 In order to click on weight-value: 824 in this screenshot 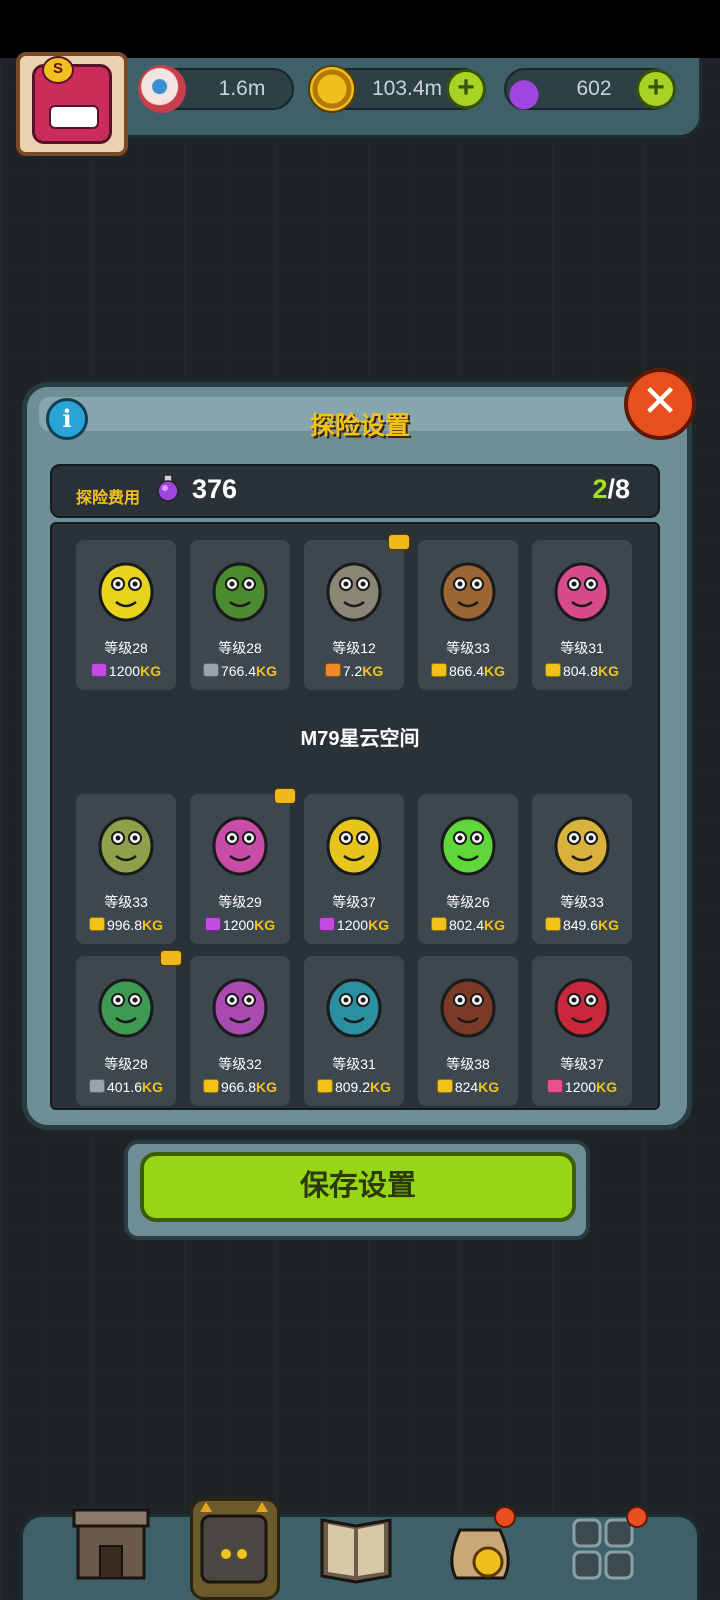, I will do `click(466, 1087)`.